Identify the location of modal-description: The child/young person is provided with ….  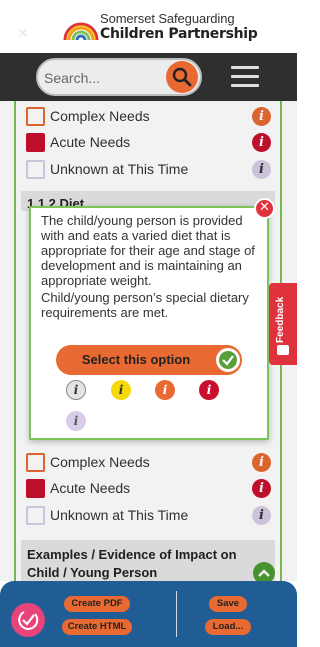
(148, 250).